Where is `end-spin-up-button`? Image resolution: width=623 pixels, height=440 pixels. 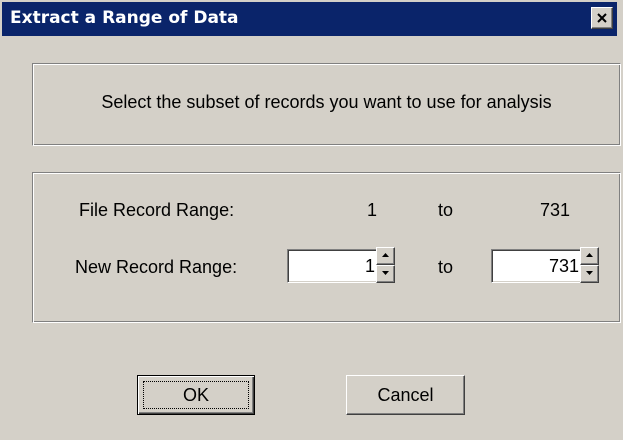 end-spin-up-button is located at coordinates (589, 256).